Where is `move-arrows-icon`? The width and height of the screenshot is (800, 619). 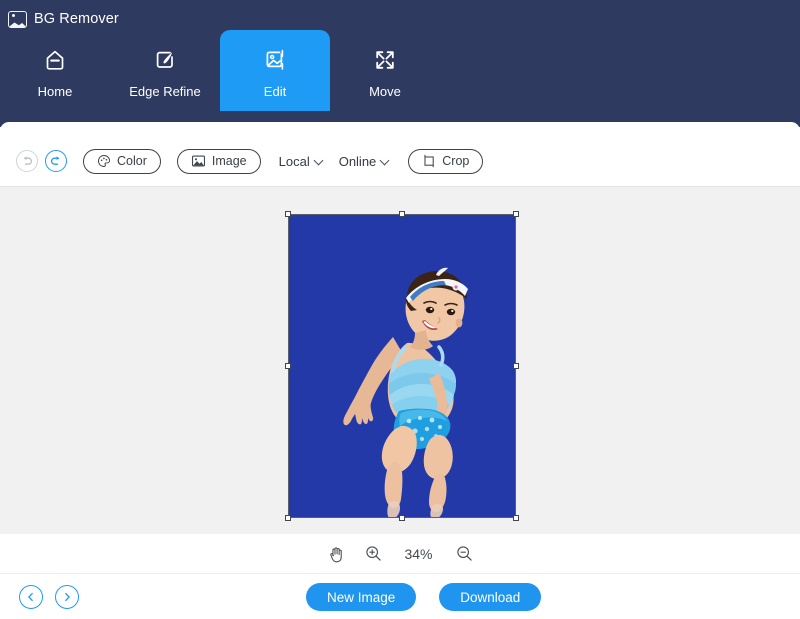
move-arrows-icon is located at coordinates (385, 60).